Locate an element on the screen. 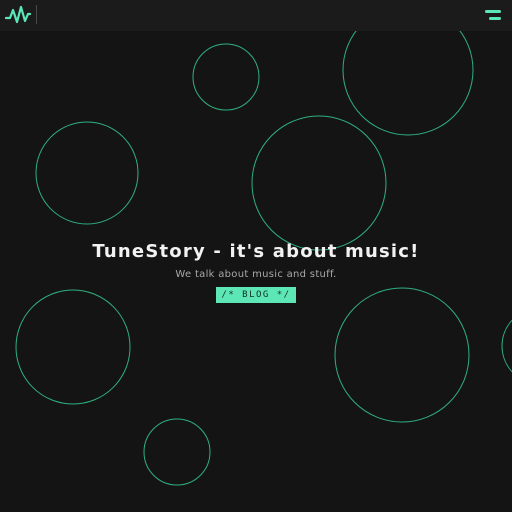  hero-subtitle: We talk about music and stuff. is located at coordinates (256, 274).